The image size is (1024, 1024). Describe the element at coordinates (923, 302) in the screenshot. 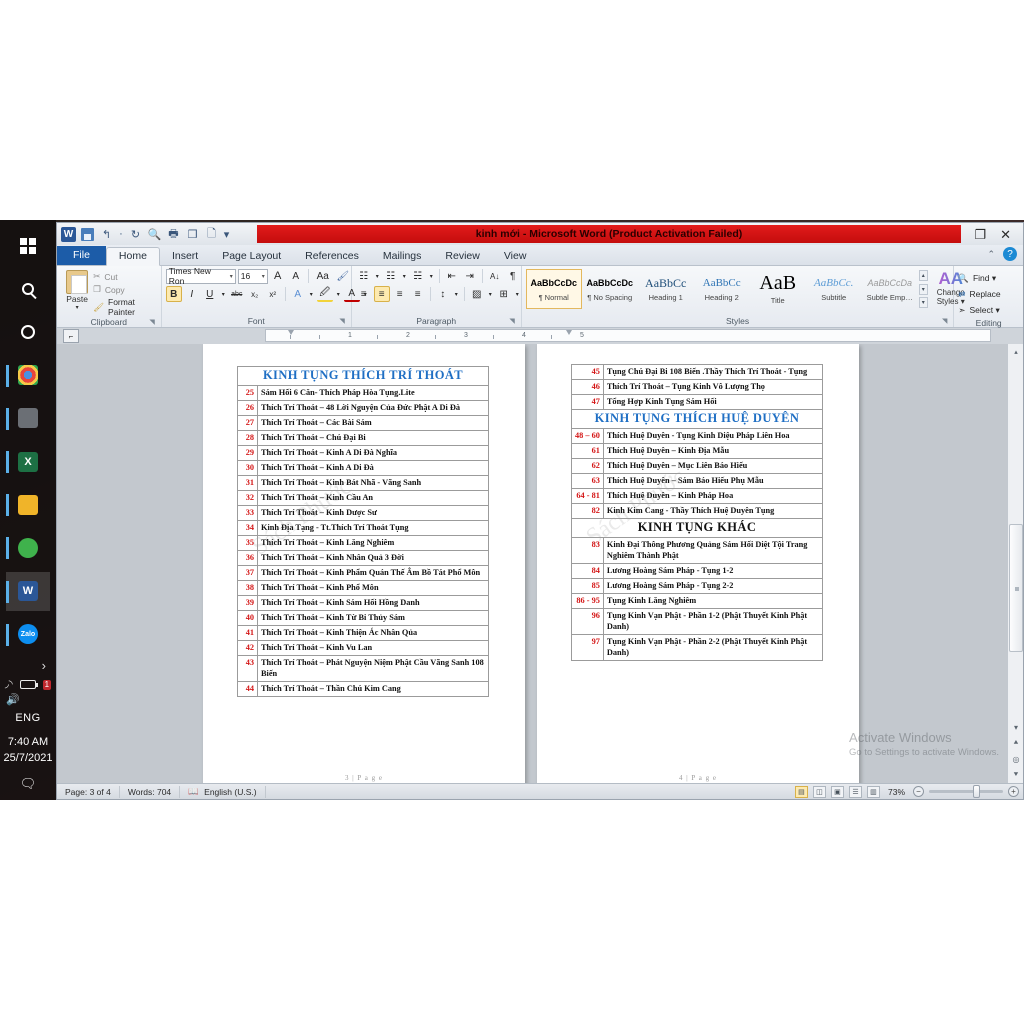

I see `styles-more-icon: ▾` at that location.